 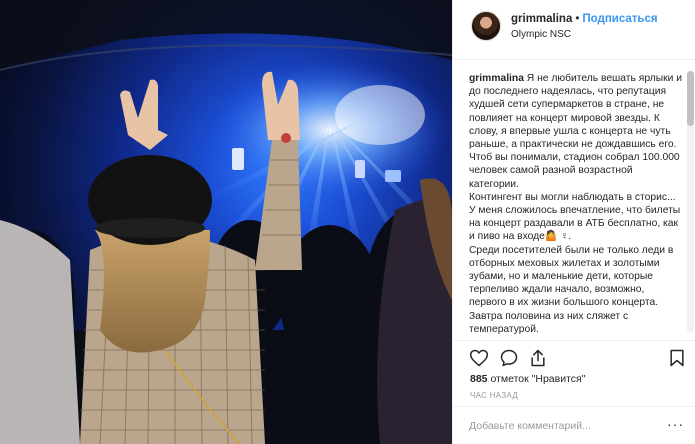 What do you see at coordinates (675, 424) in the screenshot?
I see `more-options-button: ···` at bounding box center [675, 424].